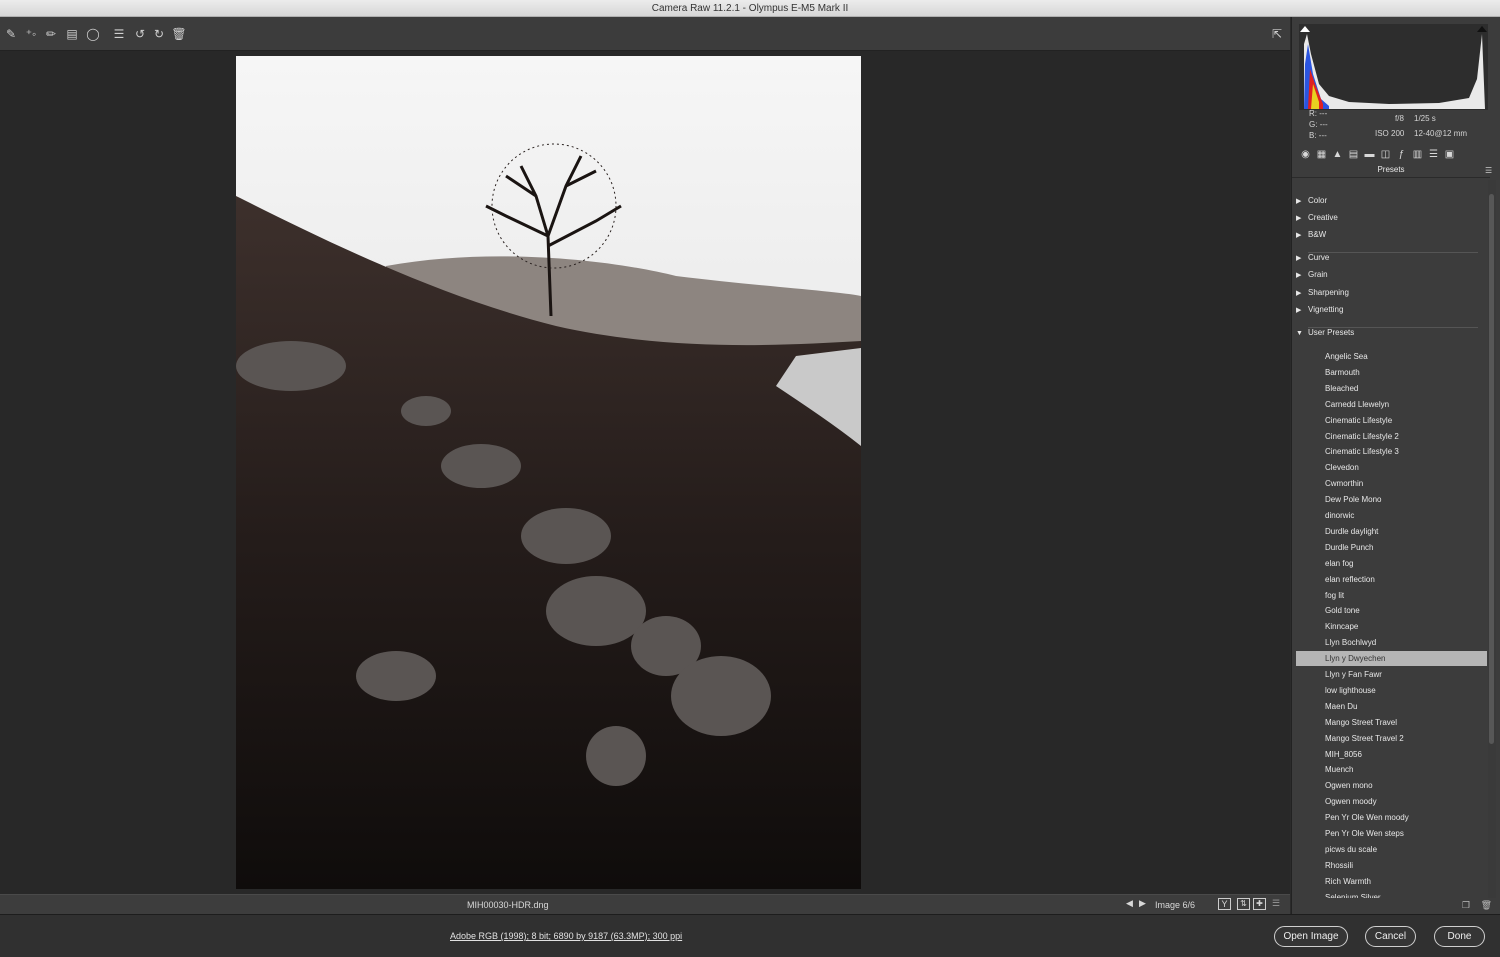 The width and height of the screenshot is (1500, 957). Describe the element at coordinates (159, 34) in the screenshot. I see `rotate-cw-icon: ↻` at that location.